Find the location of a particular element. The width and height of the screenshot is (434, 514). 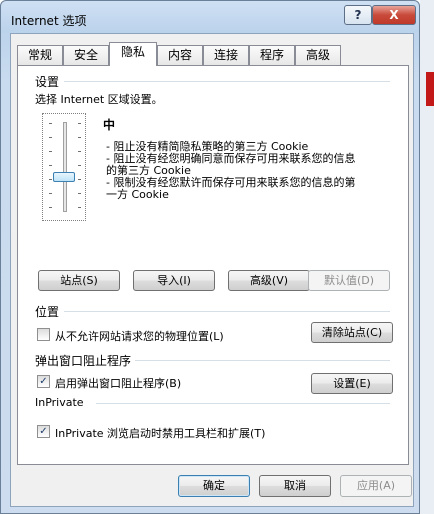

location-group-line is located at coordinates (227, 311).